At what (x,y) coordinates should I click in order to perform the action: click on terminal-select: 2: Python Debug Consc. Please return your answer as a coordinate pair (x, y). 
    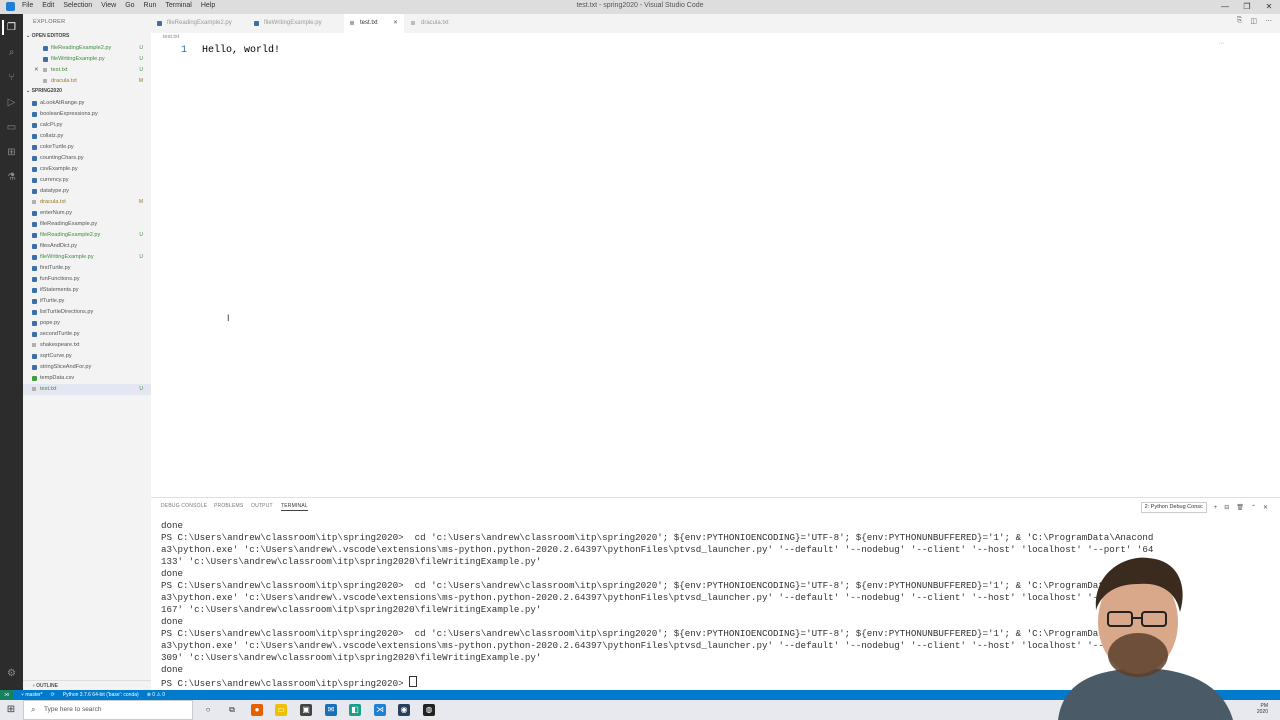
    Looking at the image, I should click on (1173, 507).